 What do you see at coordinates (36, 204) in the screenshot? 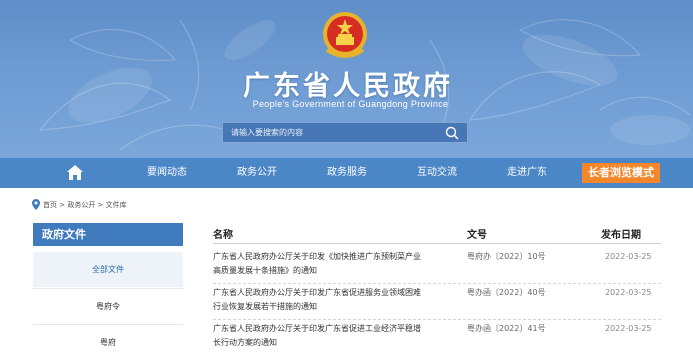
I see `location-pin-icon` at bounding box center [36, 204].